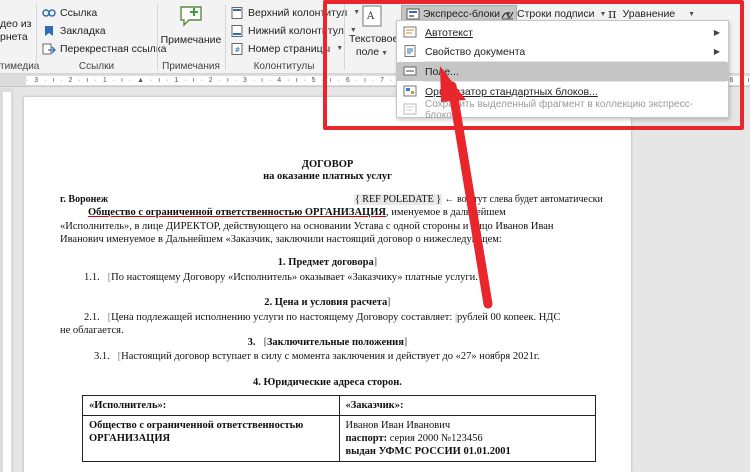 The width and height of the screenshot is (750, 472). Describe the element at coordinates (14, 37) in the screenshot. I see `online-video-label-2: рнета` at that location.